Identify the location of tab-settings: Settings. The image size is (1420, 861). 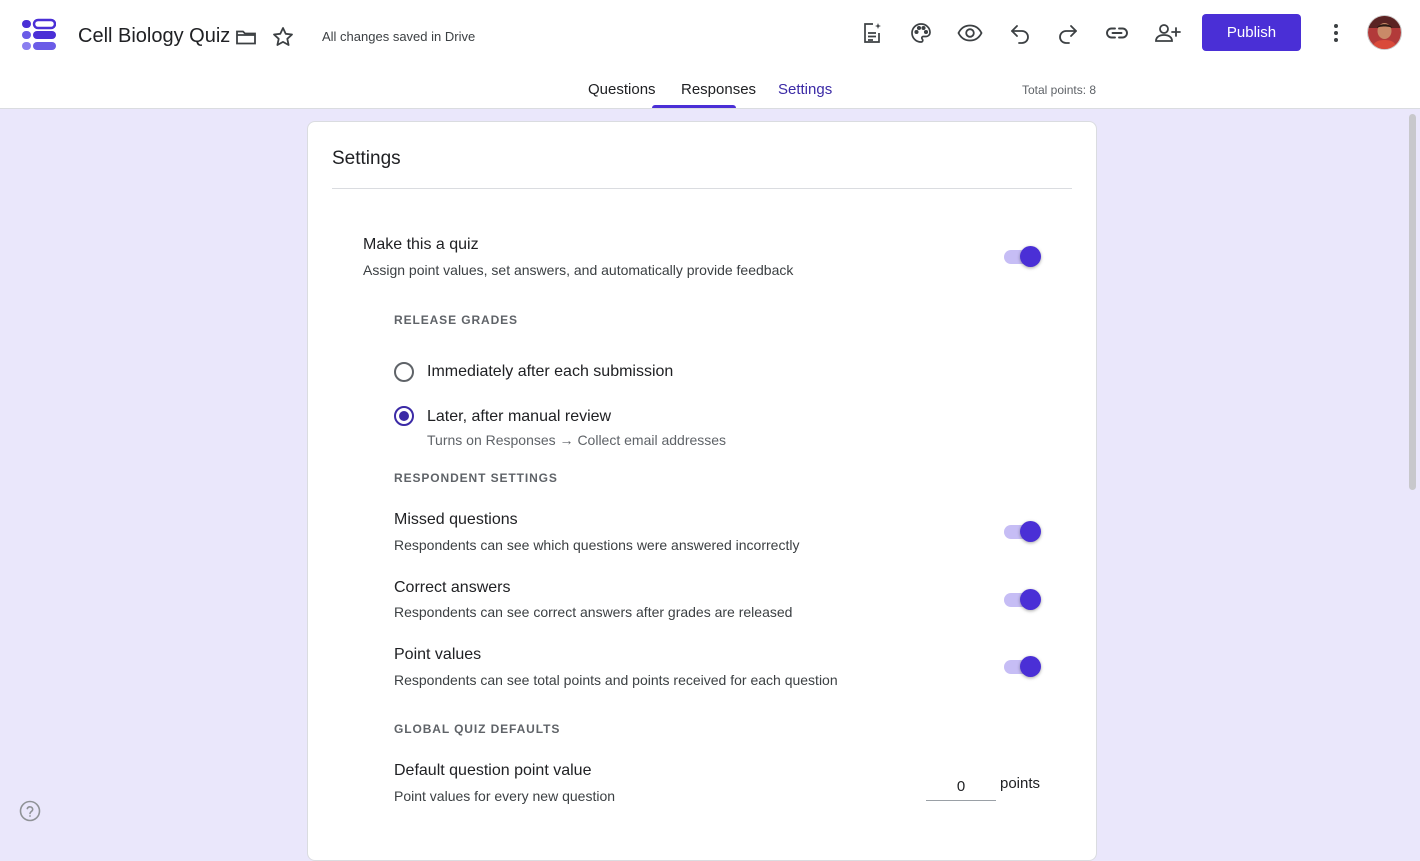
(805, 89).